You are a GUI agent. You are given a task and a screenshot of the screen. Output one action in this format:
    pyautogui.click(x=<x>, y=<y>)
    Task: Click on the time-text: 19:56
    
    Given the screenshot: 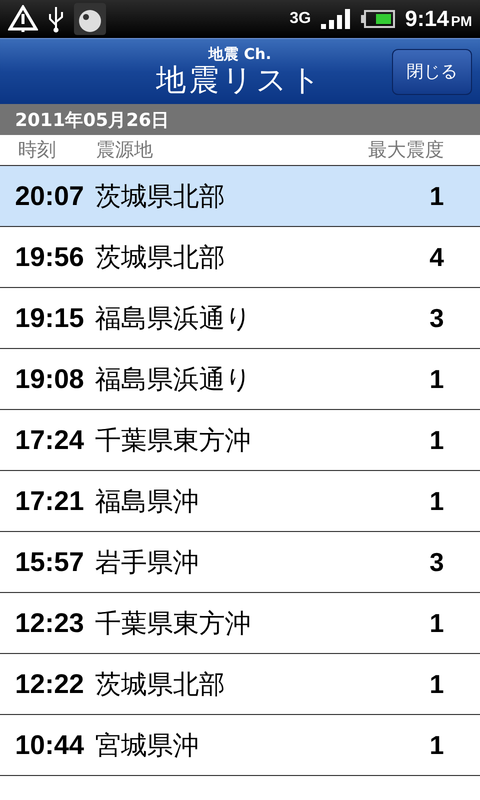 What is the action you would take?
    pyautogui.click(x=50, y=257)
    